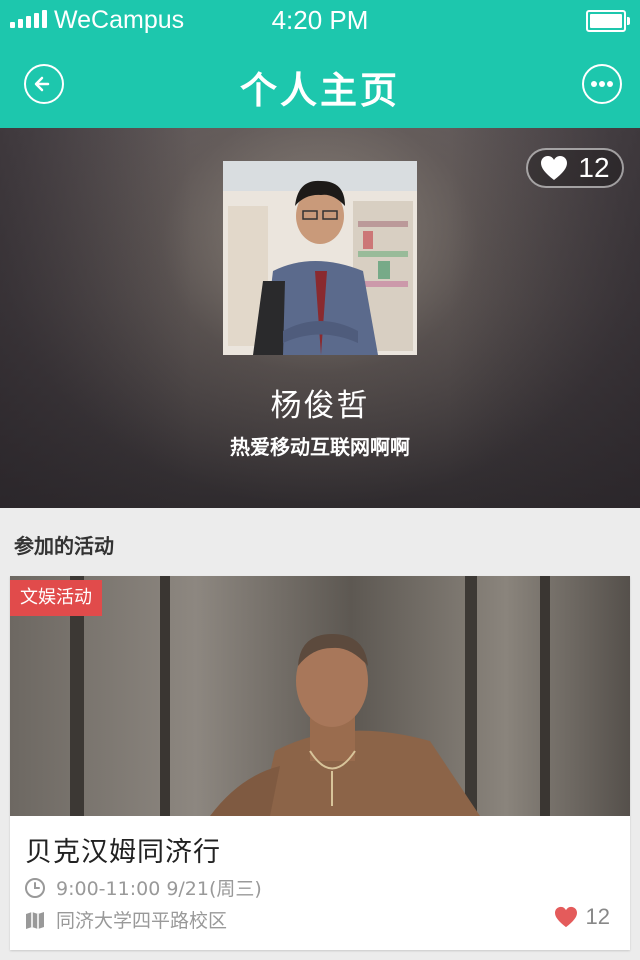 Image resolution: width=640 pixels, height=960 pixels. Describe the element at coordinates (159, 889) in the screenshot. I see `activity-time: 9:00-11:00 9/21(周三)` at that location.